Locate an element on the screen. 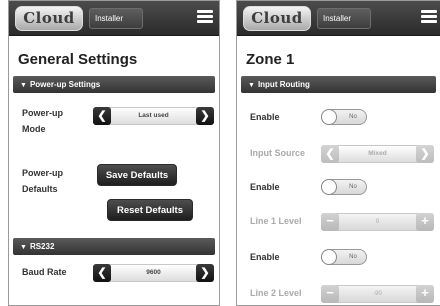 This screenshot has height=306, width=440. power-up-settings-header: ▼ Power-up Settings is located at coordinates (114, 84).